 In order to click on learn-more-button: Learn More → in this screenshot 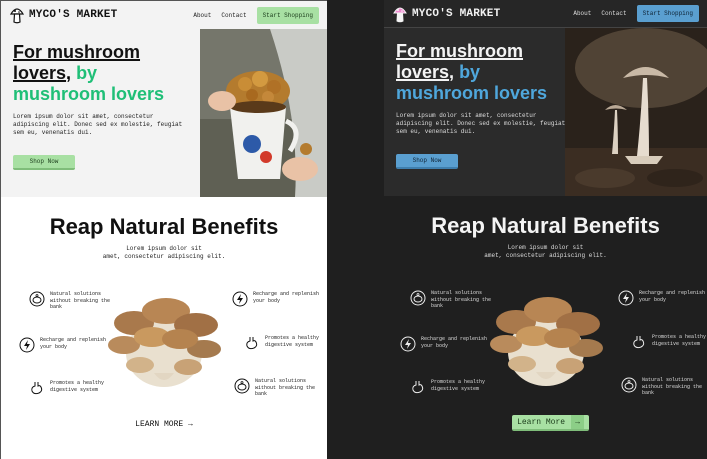, I will do `click(550, 423)`.